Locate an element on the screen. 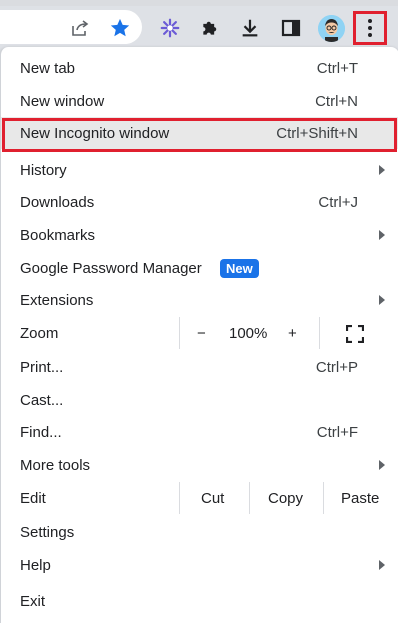  download-icon is located at coordinates (250, 28).